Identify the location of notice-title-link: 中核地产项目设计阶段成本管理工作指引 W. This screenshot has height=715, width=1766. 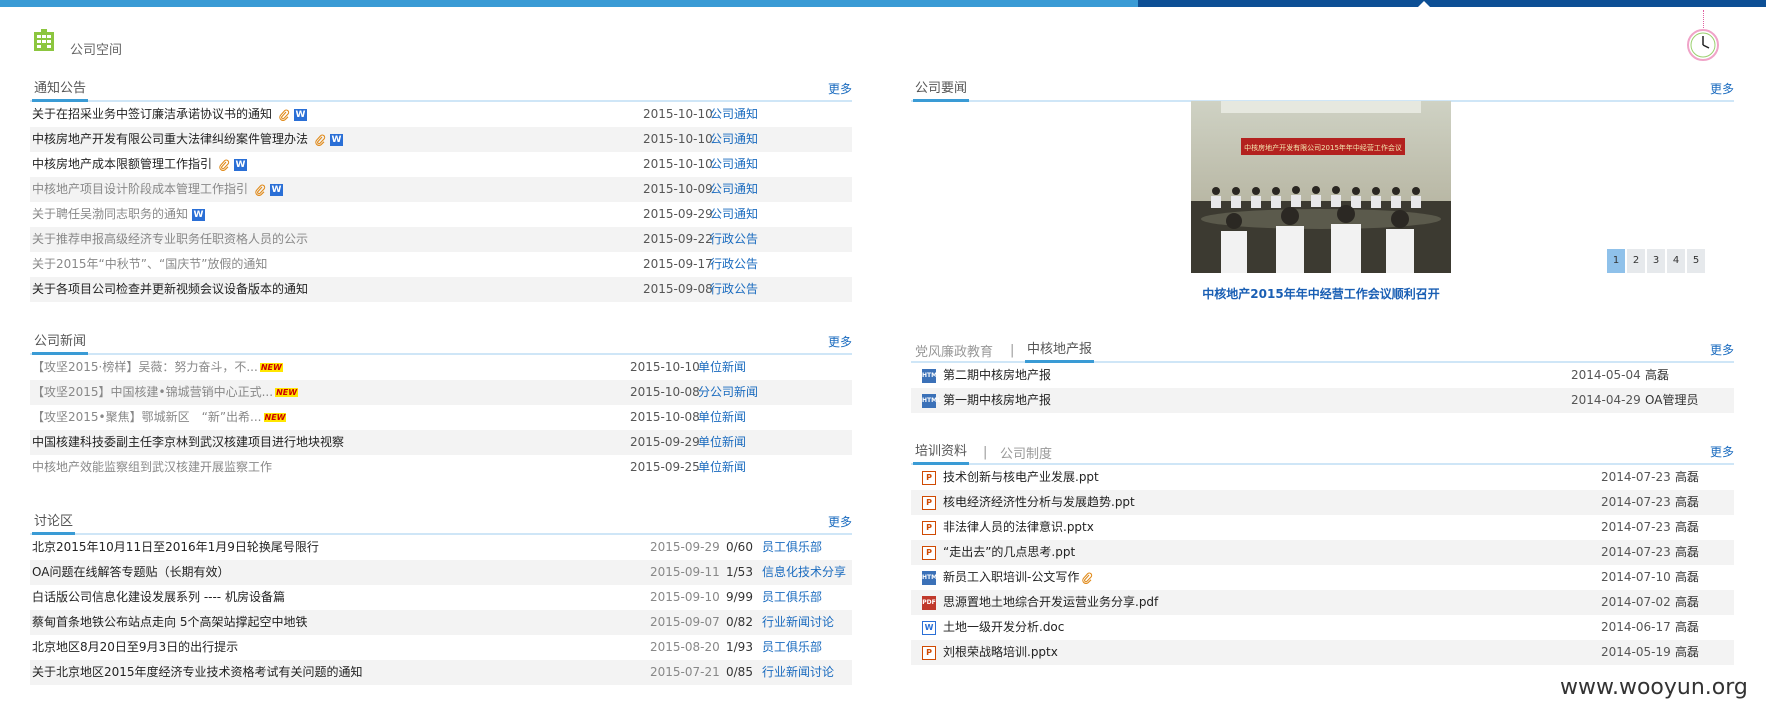
(158, 189).